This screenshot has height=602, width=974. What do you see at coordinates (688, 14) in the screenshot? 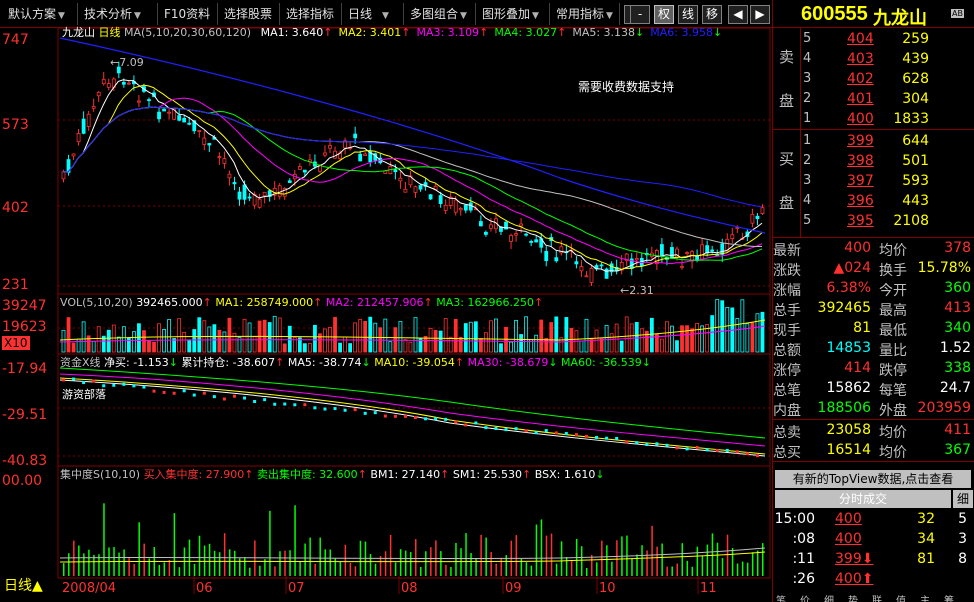
I see `line-button: 线` at bounding box center [688, 14].